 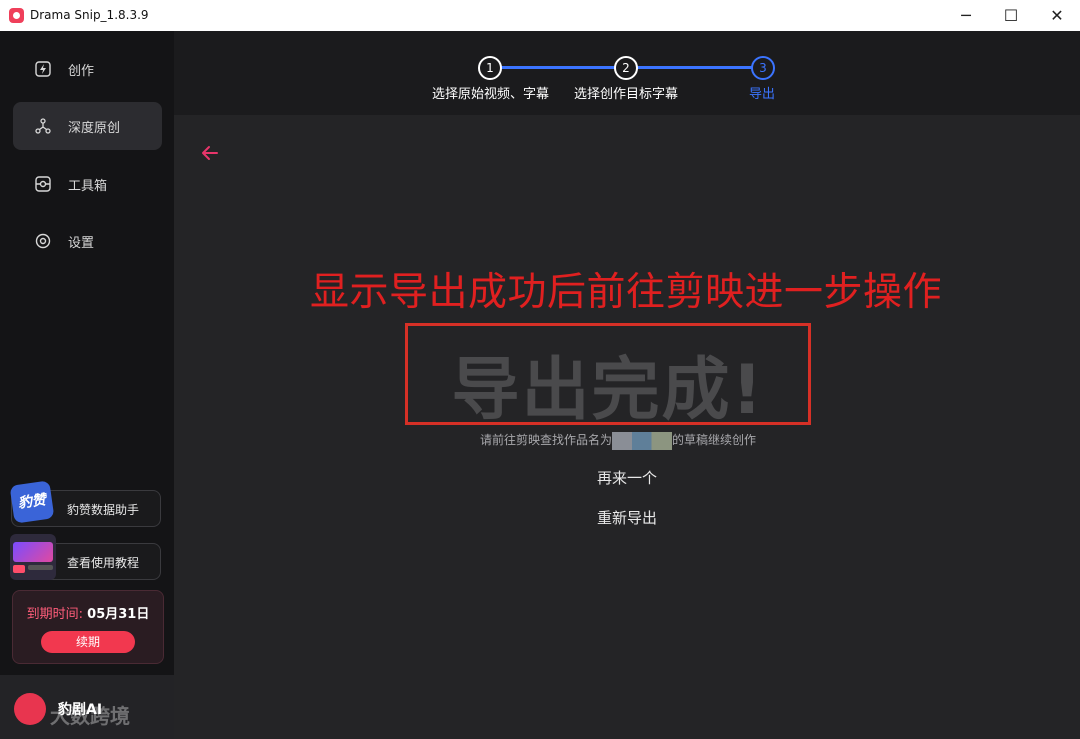 What do you see at coordinates (88, 627) in the screenshot?
I see `expiration-panel: 到期时间: 05月31日 续期` at bounding box center [88, 627].